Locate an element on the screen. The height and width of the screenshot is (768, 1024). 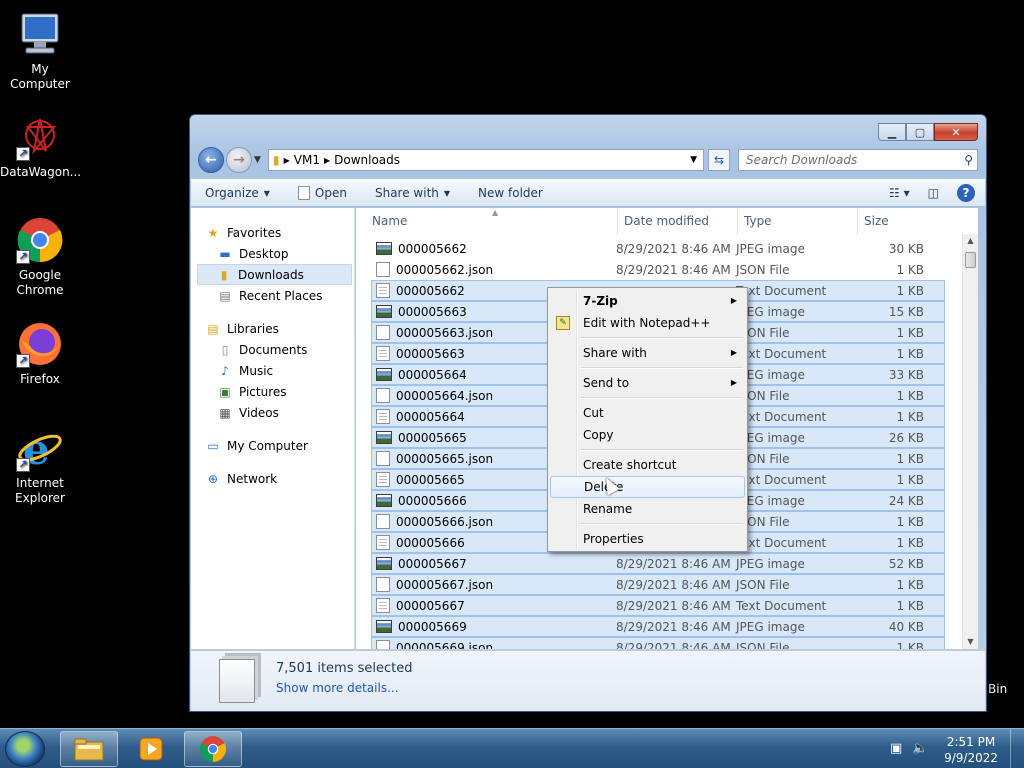
scroll-thumb is located at coordinates (970, 260).